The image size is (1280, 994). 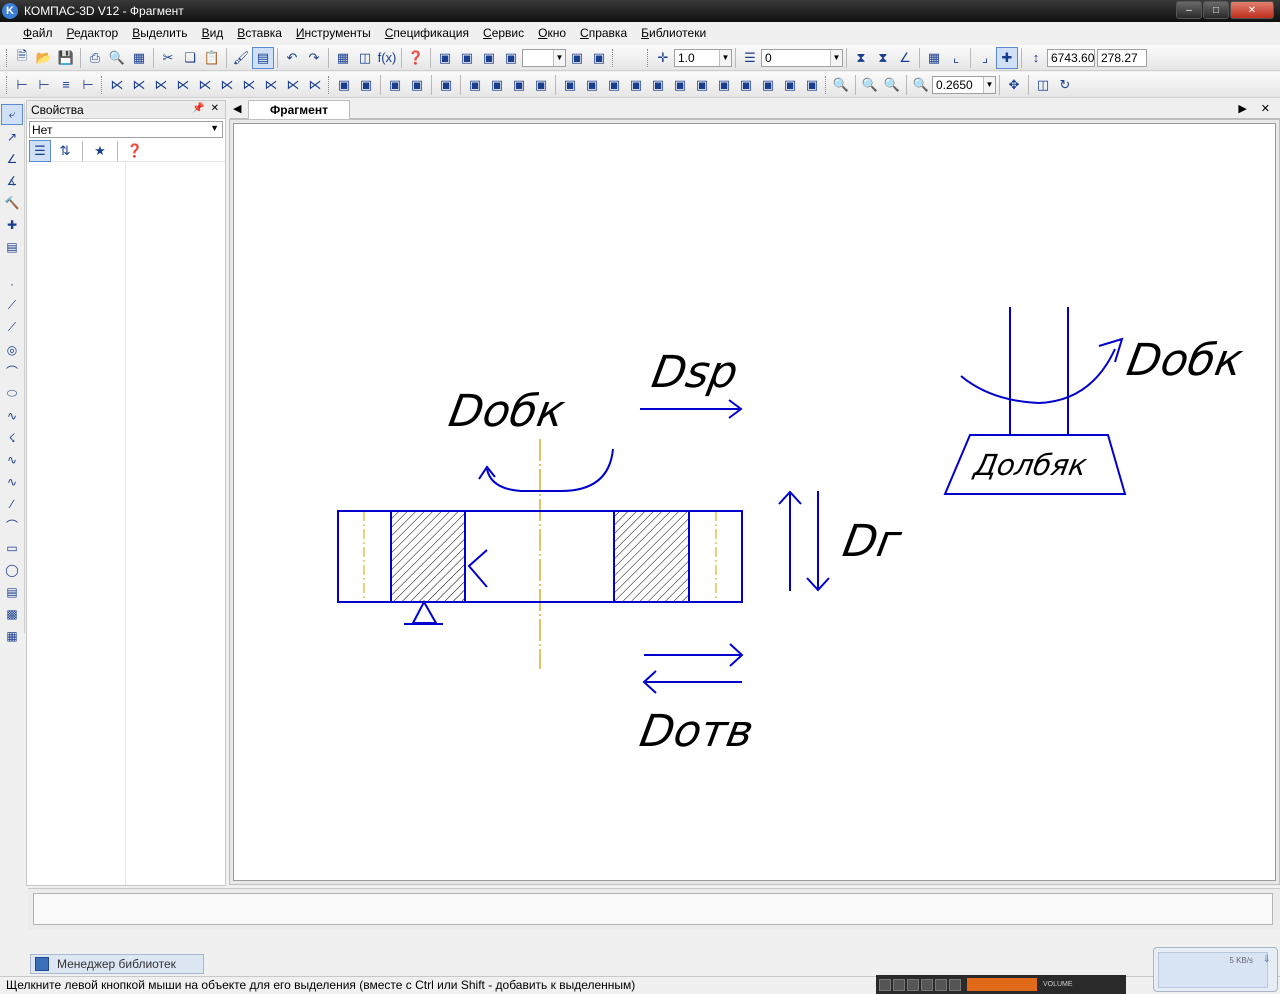 What do you see at coordinates (263, 57) in the screenshot?
I see `manager-icon: ▤` at bounding box center [263, 57].